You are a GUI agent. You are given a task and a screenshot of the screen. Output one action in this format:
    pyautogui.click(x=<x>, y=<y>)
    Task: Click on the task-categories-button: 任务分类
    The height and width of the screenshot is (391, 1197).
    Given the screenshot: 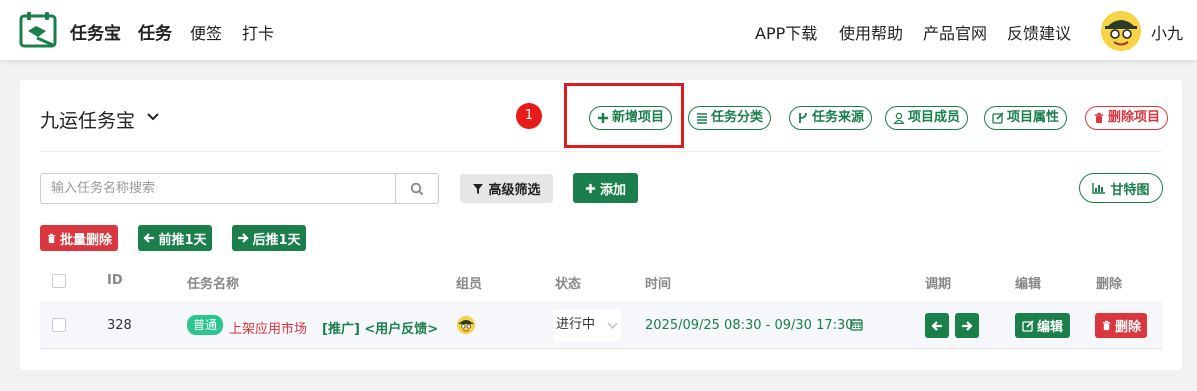 What is the action you would take?
    pyautogui.click(x=730, y=118)
    